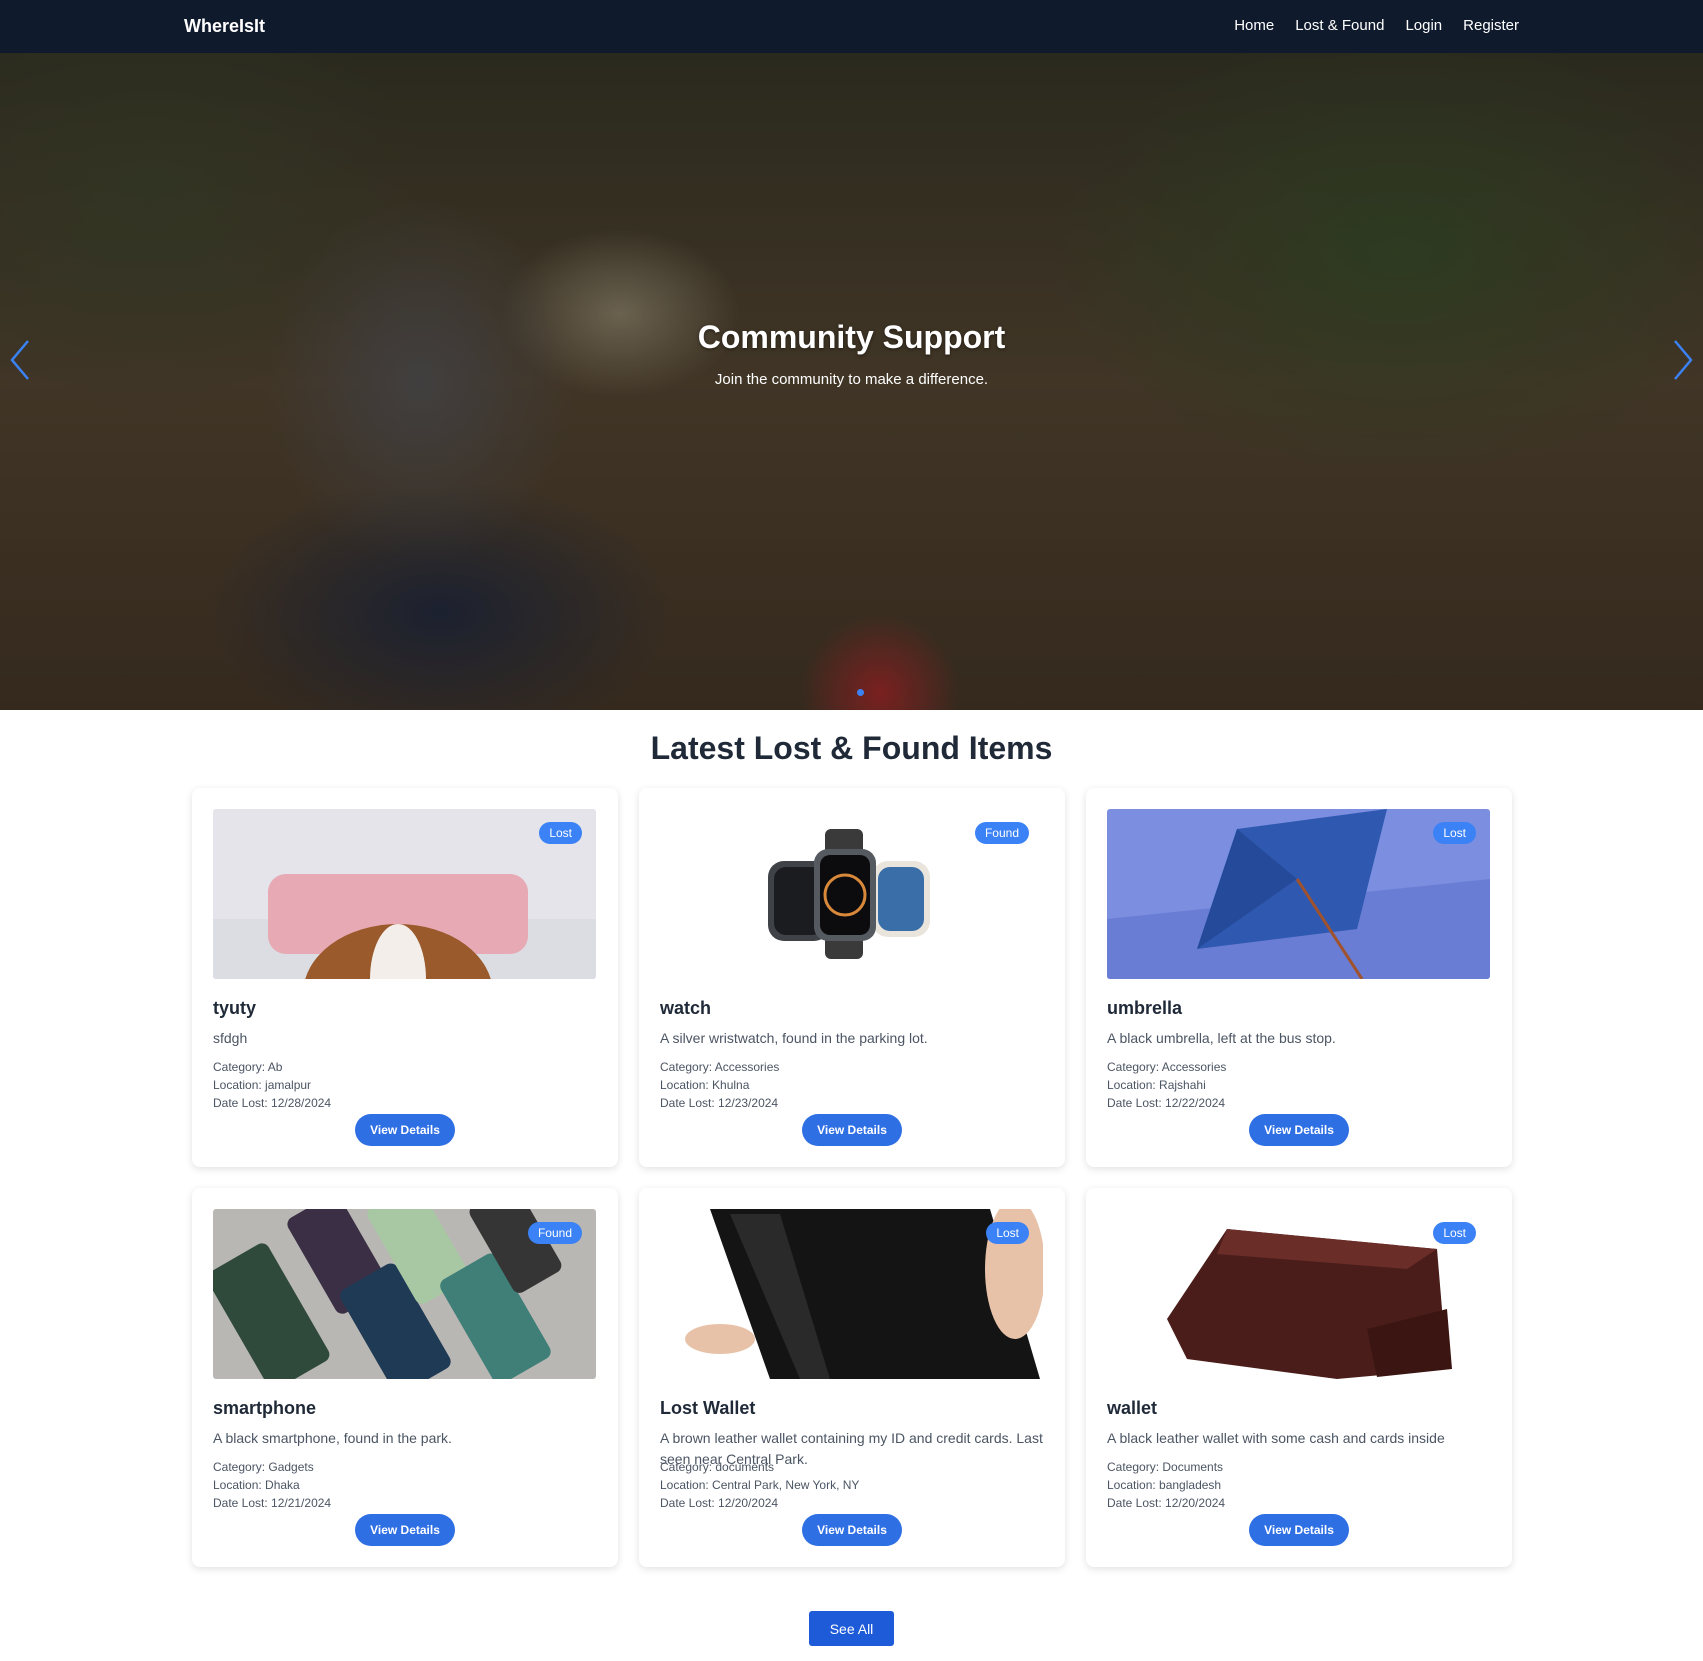 The width and height of the screenshot is (1703, 1661). Describe the element at coordinates (851, 1628) in the screenshot. I see `see-all-button: See All` at that location.